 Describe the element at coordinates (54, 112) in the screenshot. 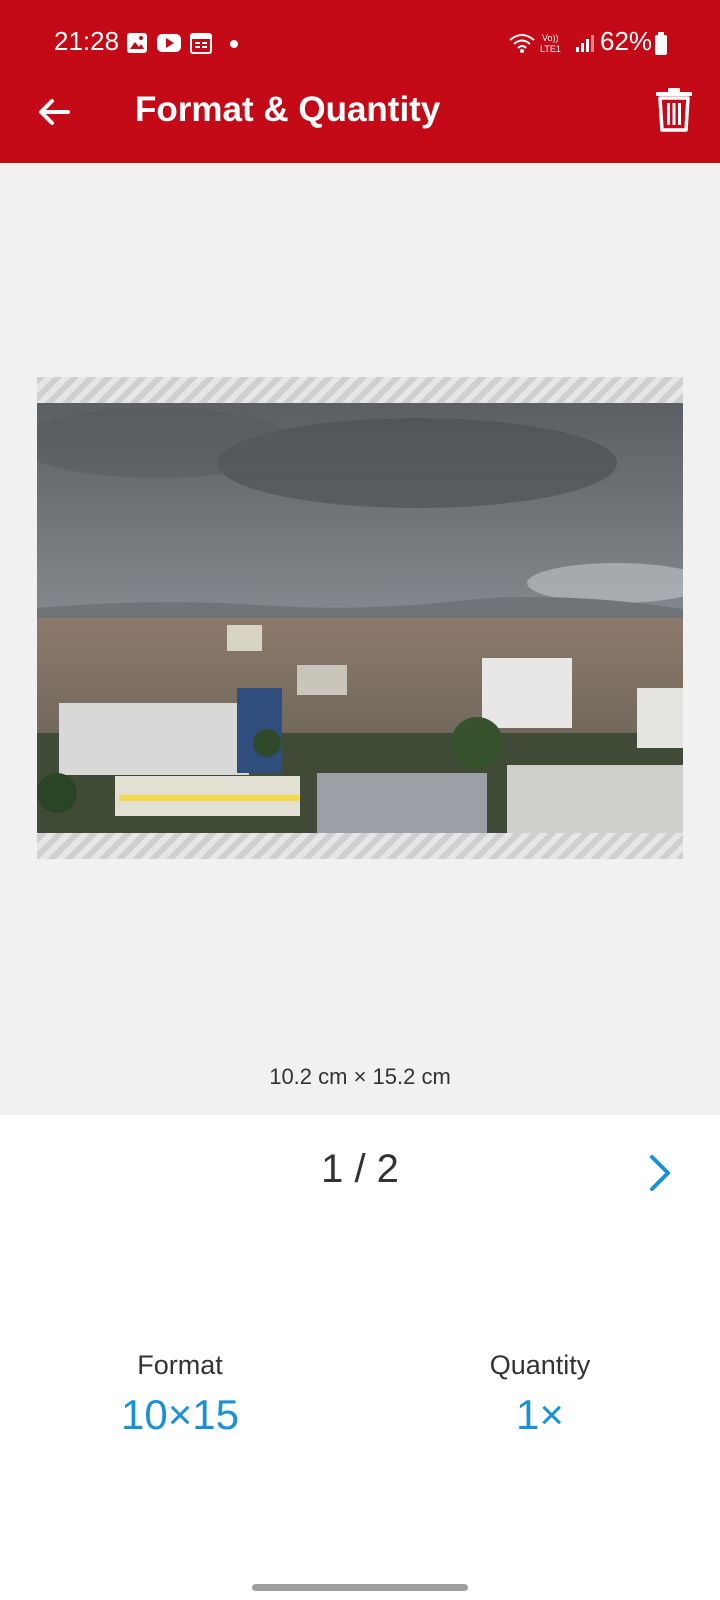

I see `arrow-left-icon` at that location.